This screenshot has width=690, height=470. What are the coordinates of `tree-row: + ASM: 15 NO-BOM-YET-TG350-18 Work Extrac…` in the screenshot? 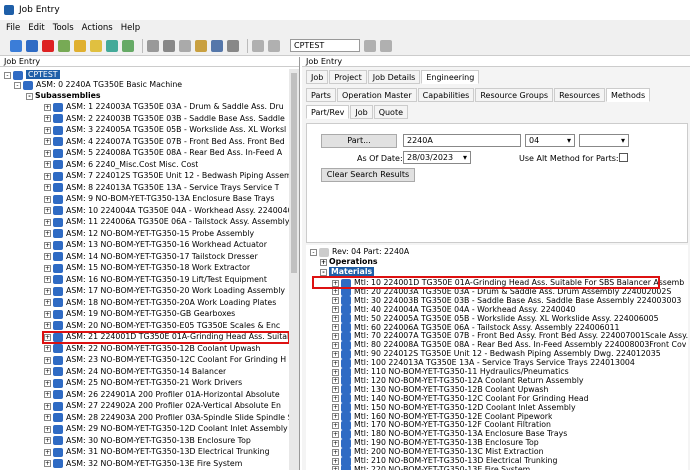 It's located at (147, 267).